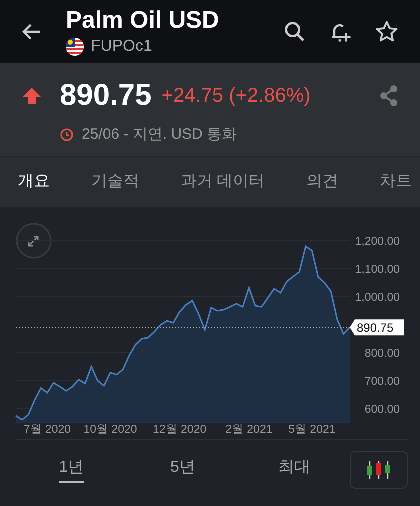 This screenshot has width=420, height=506. Describe the element at coordinates (382, 382) in the screenshot. I see `y-axis-label: 700.00` at that location.